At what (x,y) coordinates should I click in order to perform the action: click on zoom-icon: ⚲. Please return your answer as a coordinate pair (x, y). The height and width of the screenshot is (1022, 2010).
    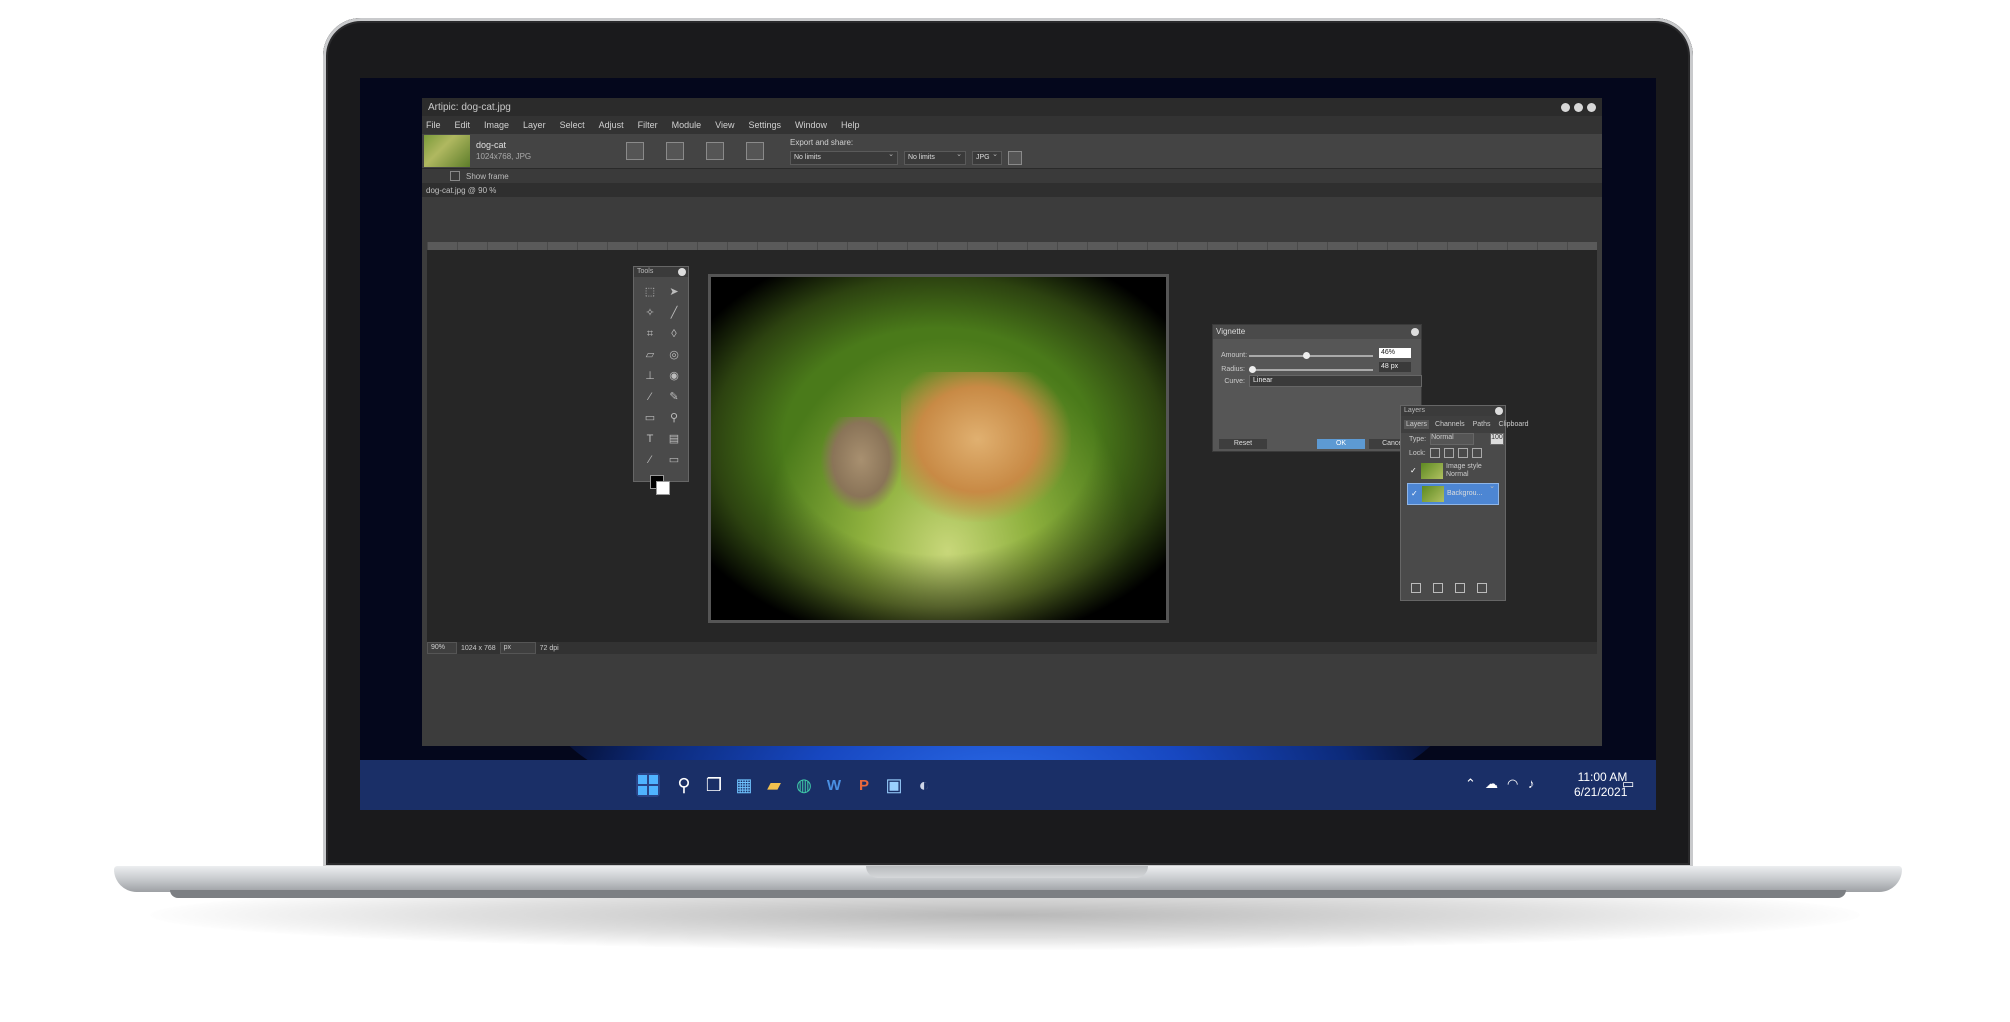
    Looking at the image, I should click on (674, 418).